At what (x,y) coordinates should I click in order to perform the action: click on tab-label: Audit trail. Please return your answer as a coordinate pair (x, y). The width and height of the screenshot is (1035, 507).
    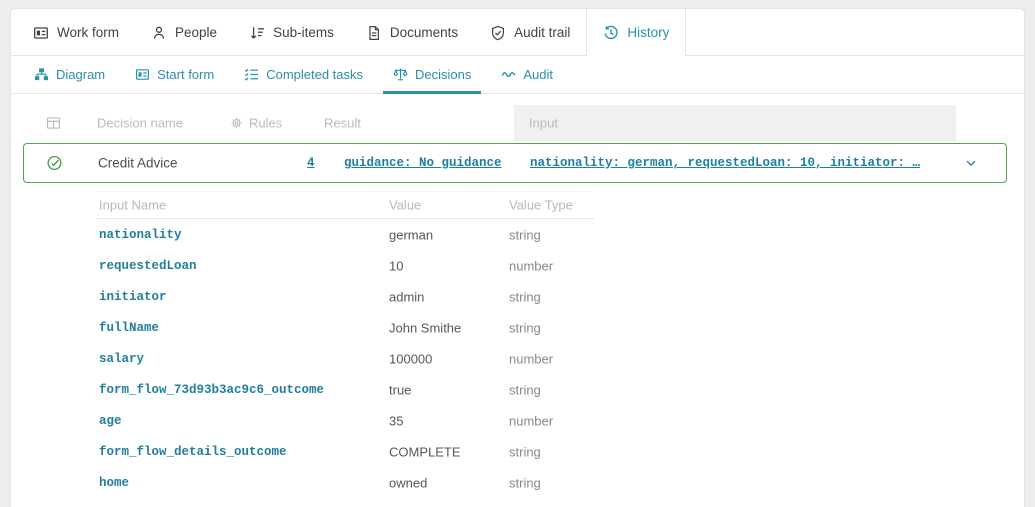
    Looking at the image, I should click on (542, 32).